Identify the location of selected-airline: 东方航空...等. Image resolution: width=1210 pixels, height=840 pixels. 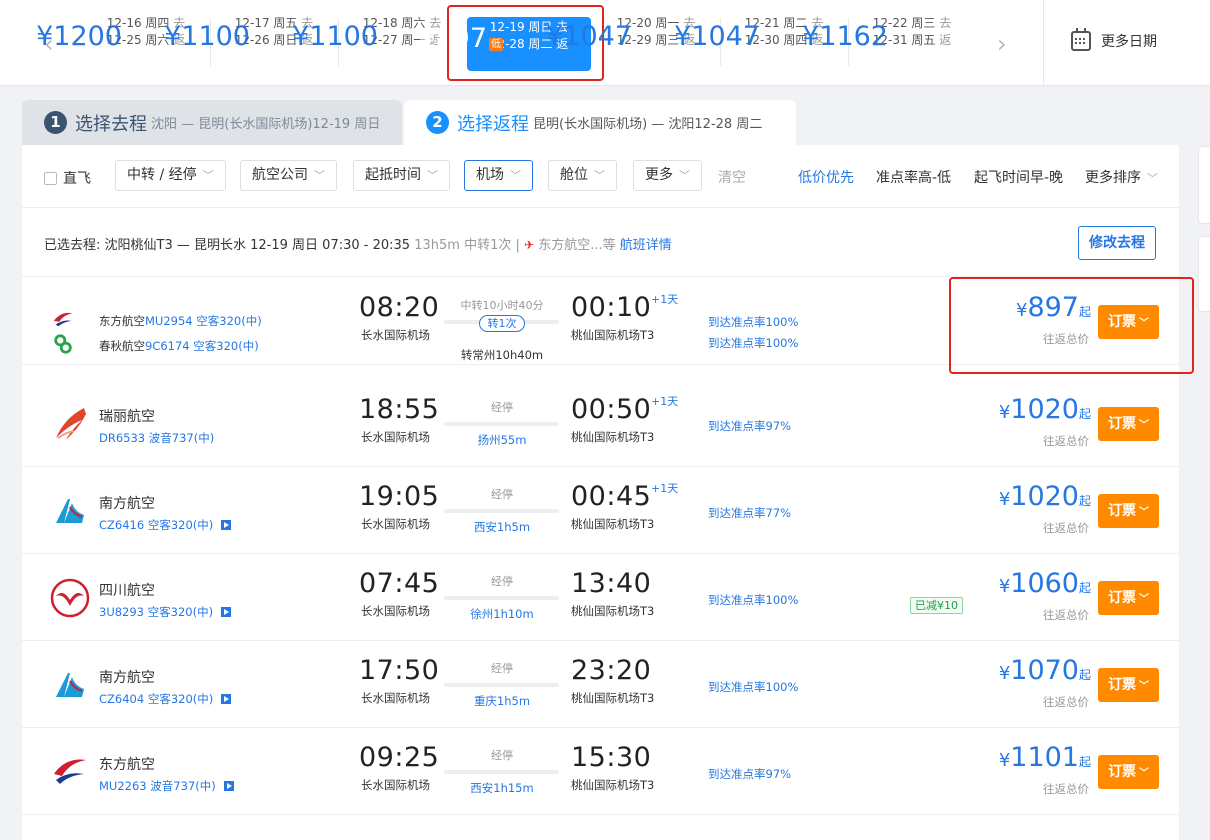
(577, 245).